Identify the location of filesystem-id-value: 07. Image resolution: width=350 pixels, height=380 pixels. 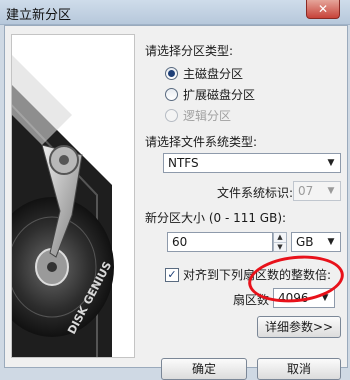
(306, 191).